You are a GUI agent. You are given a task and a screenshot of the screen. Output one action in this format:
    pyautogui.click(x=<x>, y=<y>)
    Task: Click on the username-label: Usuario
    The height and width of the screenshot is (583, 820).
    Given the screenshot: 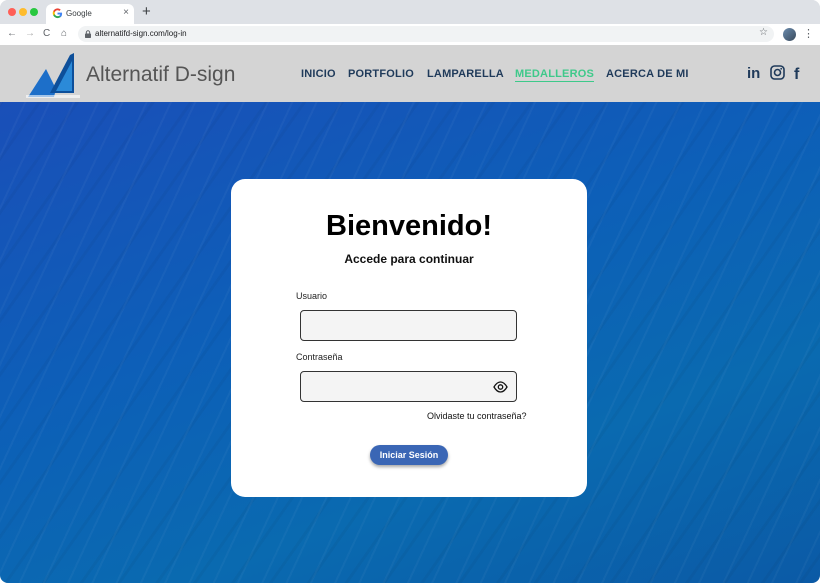 What is the action you would take?
    pyautogui.click(x=312, y=296)
    